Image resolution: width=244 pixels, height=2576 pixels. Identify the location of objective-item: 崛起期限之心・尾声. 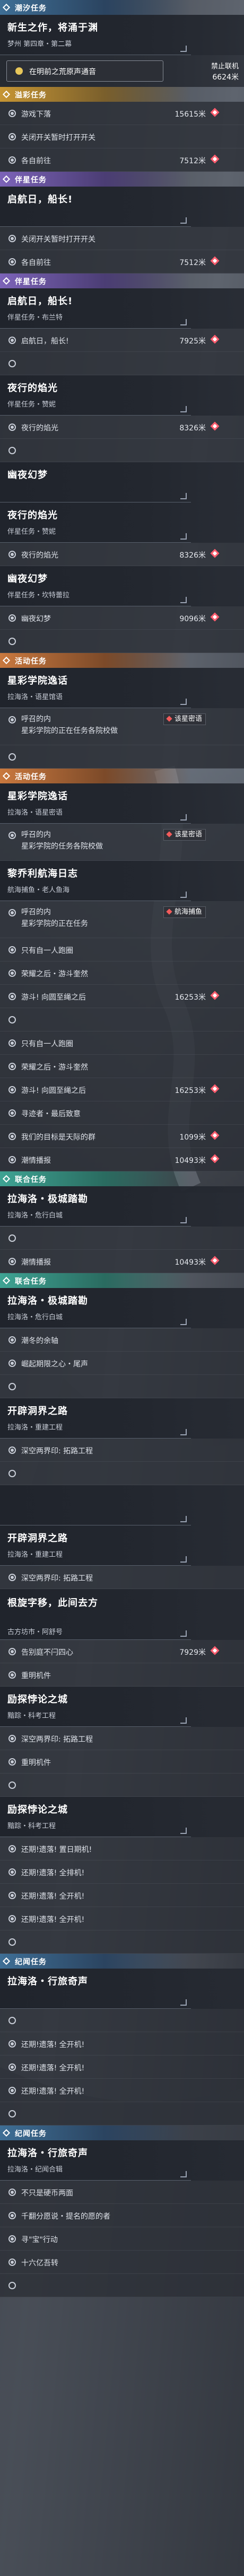
(122, 1363).